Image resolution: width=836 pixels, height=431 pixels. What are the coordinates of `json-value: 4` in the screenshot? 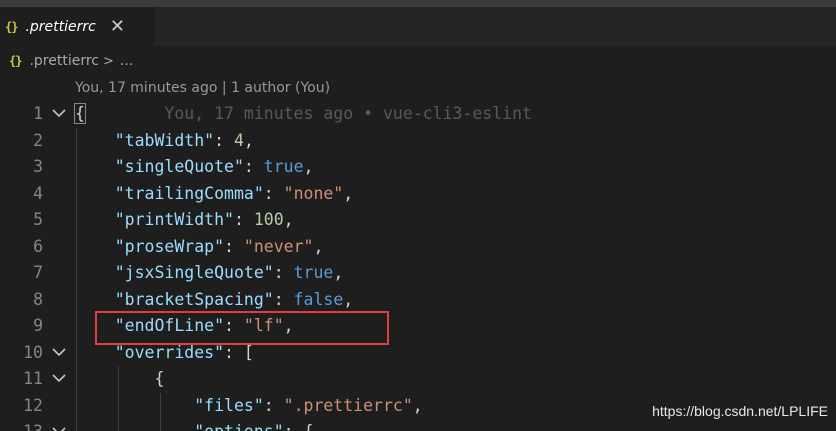 It's located at (238, 140).